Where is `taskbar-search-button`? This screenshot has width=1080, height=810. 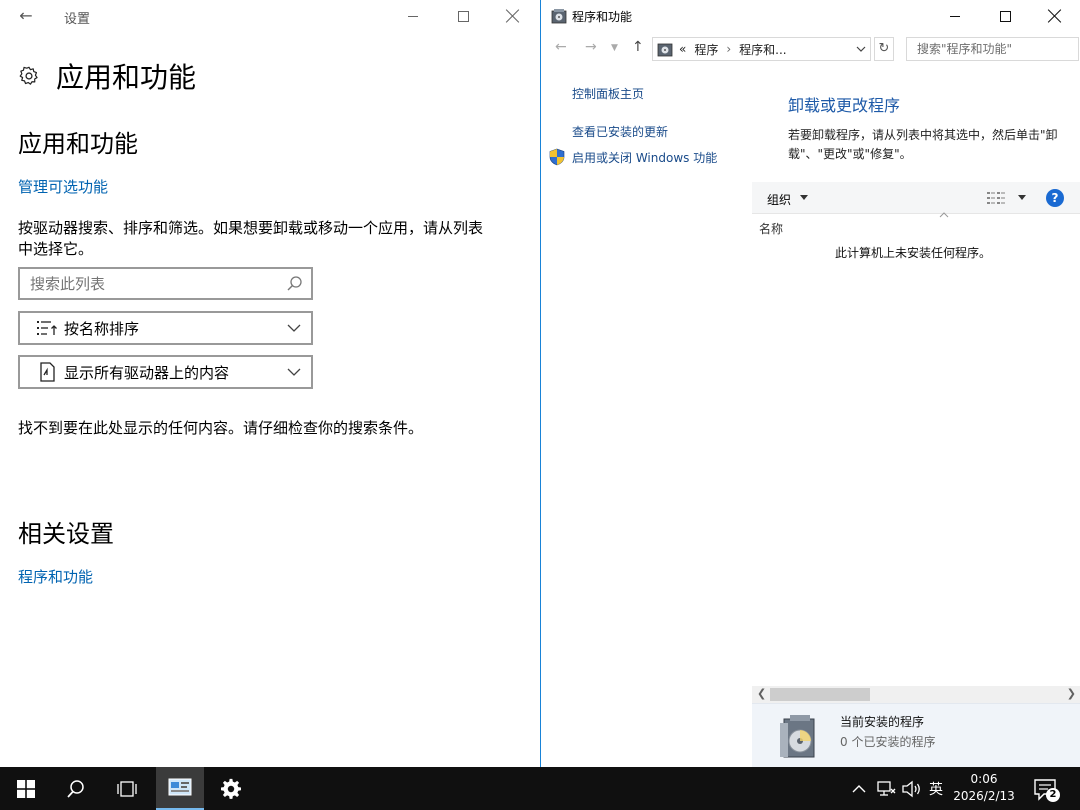 taskbar-search-button is located at coordinates (76, 788).